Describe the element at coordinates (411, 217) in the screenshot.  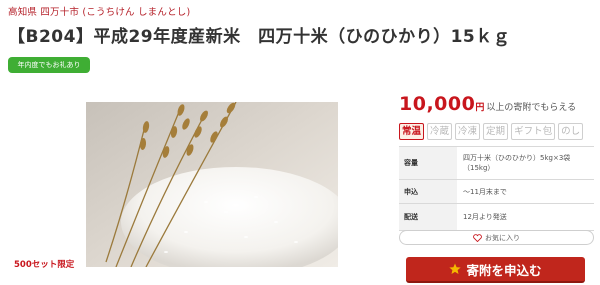
I see `info-key: 配送` at that location.